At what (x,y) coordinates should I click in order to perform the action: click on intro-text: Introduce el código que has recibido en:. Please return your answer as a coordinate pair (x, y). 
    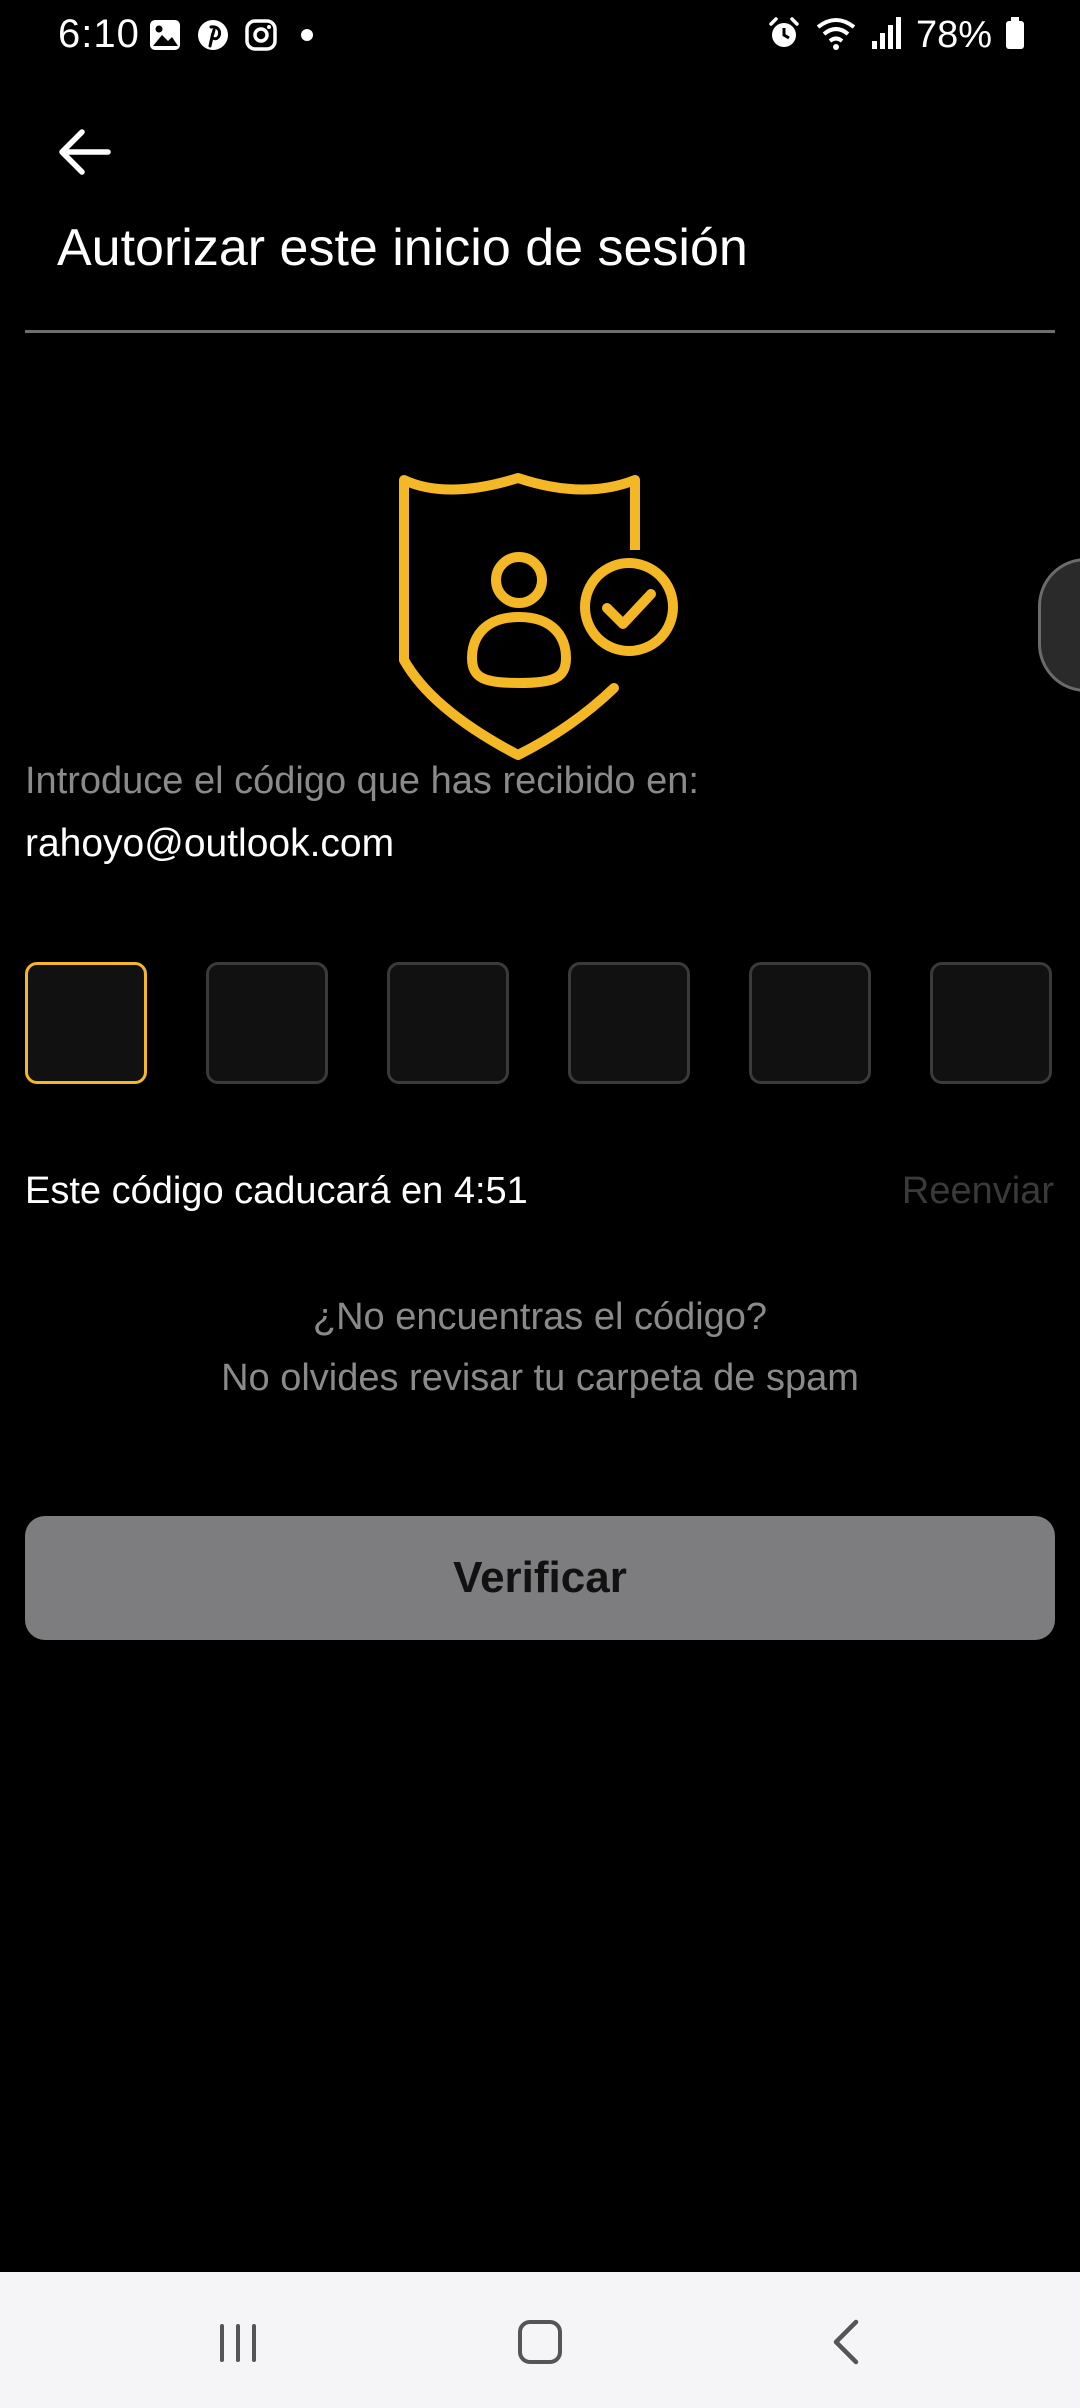
    Looking at the image, I should click on (362, 781).